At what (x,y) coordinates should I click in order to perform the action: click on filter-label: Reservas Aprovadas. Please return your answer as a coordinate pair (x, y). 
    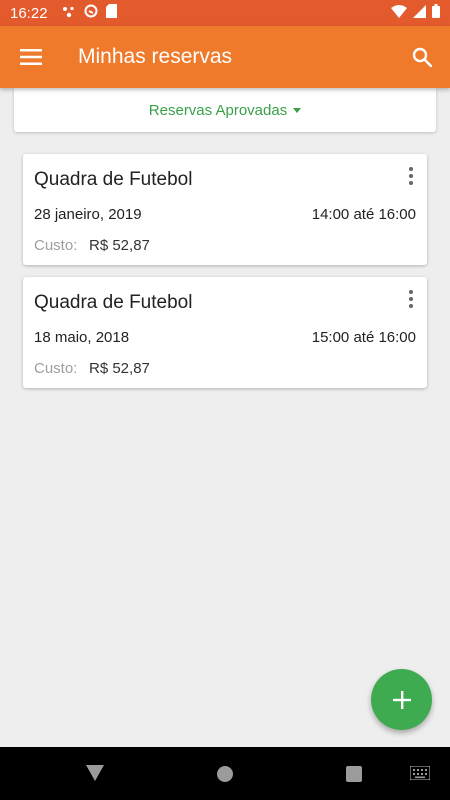
    Looking at the image, I should click on (218, 110).